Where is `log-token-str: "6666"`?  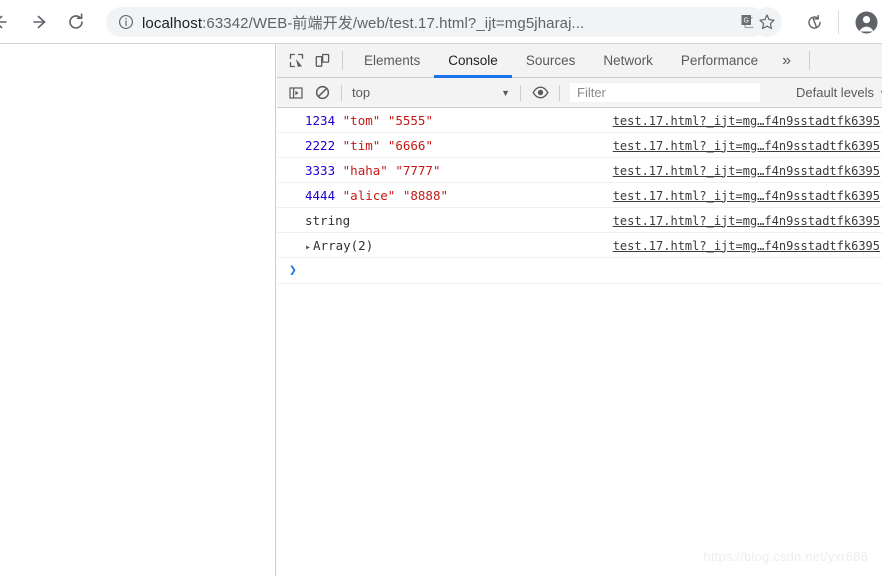 log-token-str: "6666" is located at coordinates (410, 145).